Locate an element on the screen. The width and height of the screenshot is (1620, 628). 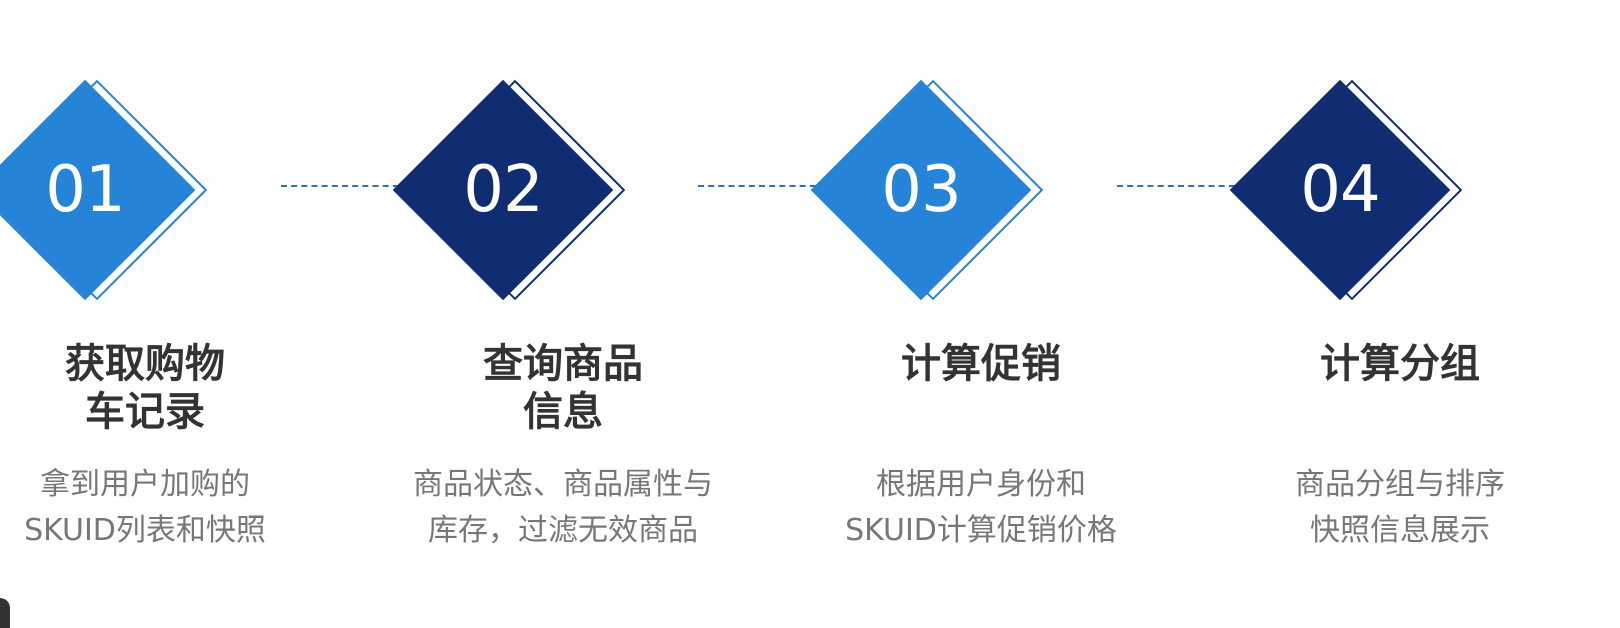
step-3-number: 03 is located at coordinates (921, 190).